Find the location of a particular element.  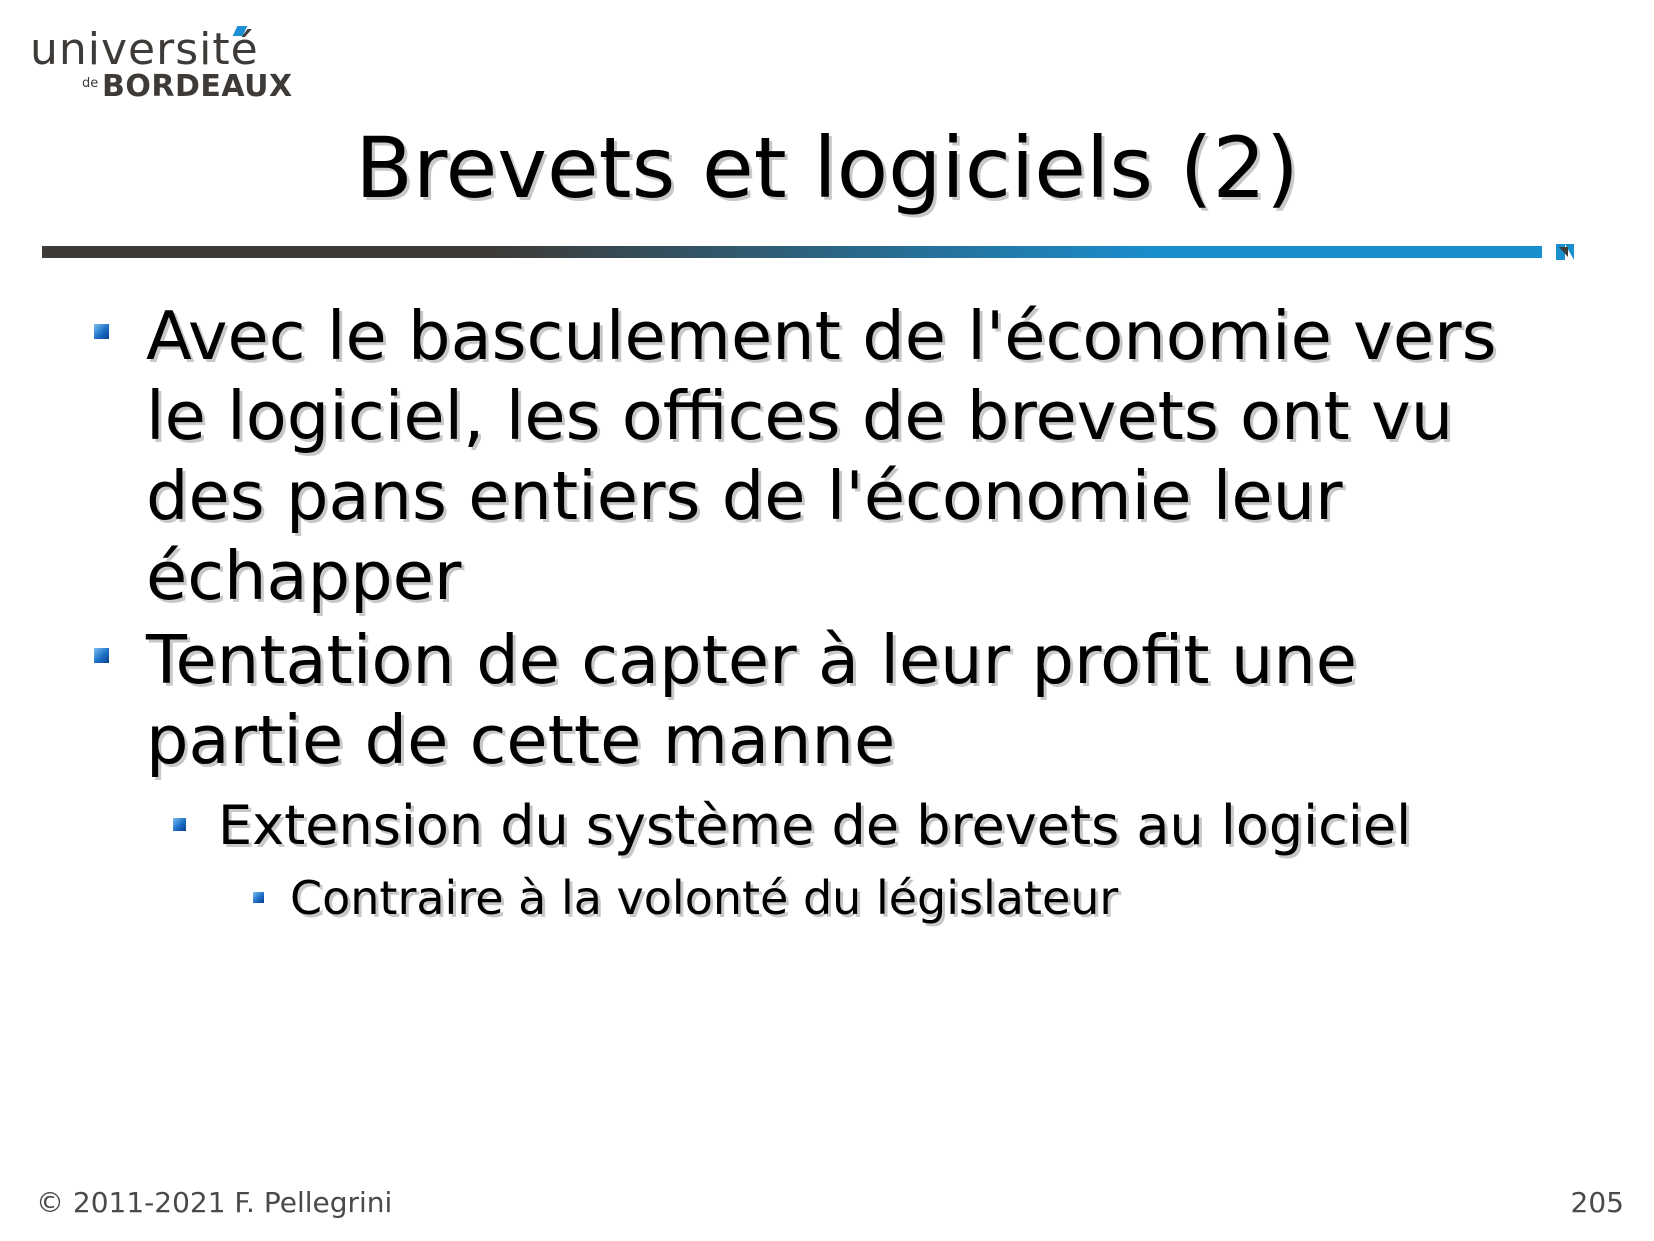

footer-copyright: © 2011-2021 F. Pellegrini is located at coordinates (214, 1202).